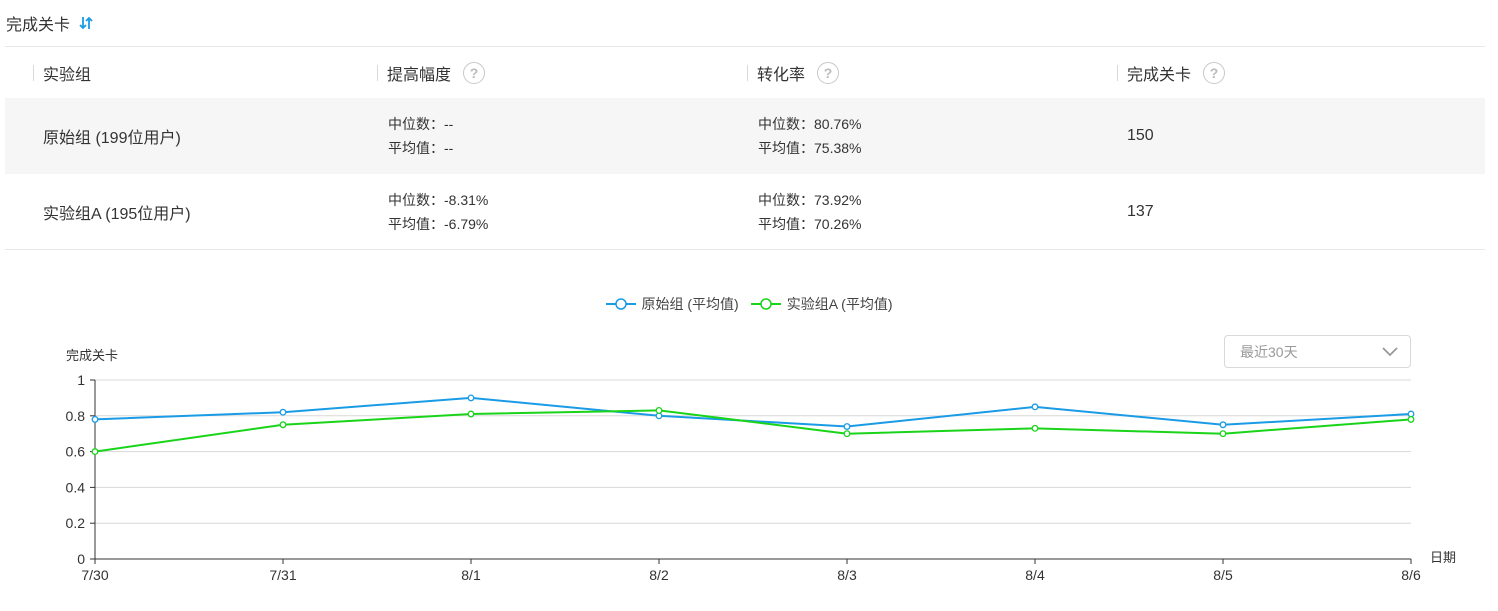 The height and width of the screenshot is (611, 1498). Describe the element at coordinates (781, 75) in the screenshot. I see `column-header-label: 转化率` at that location.